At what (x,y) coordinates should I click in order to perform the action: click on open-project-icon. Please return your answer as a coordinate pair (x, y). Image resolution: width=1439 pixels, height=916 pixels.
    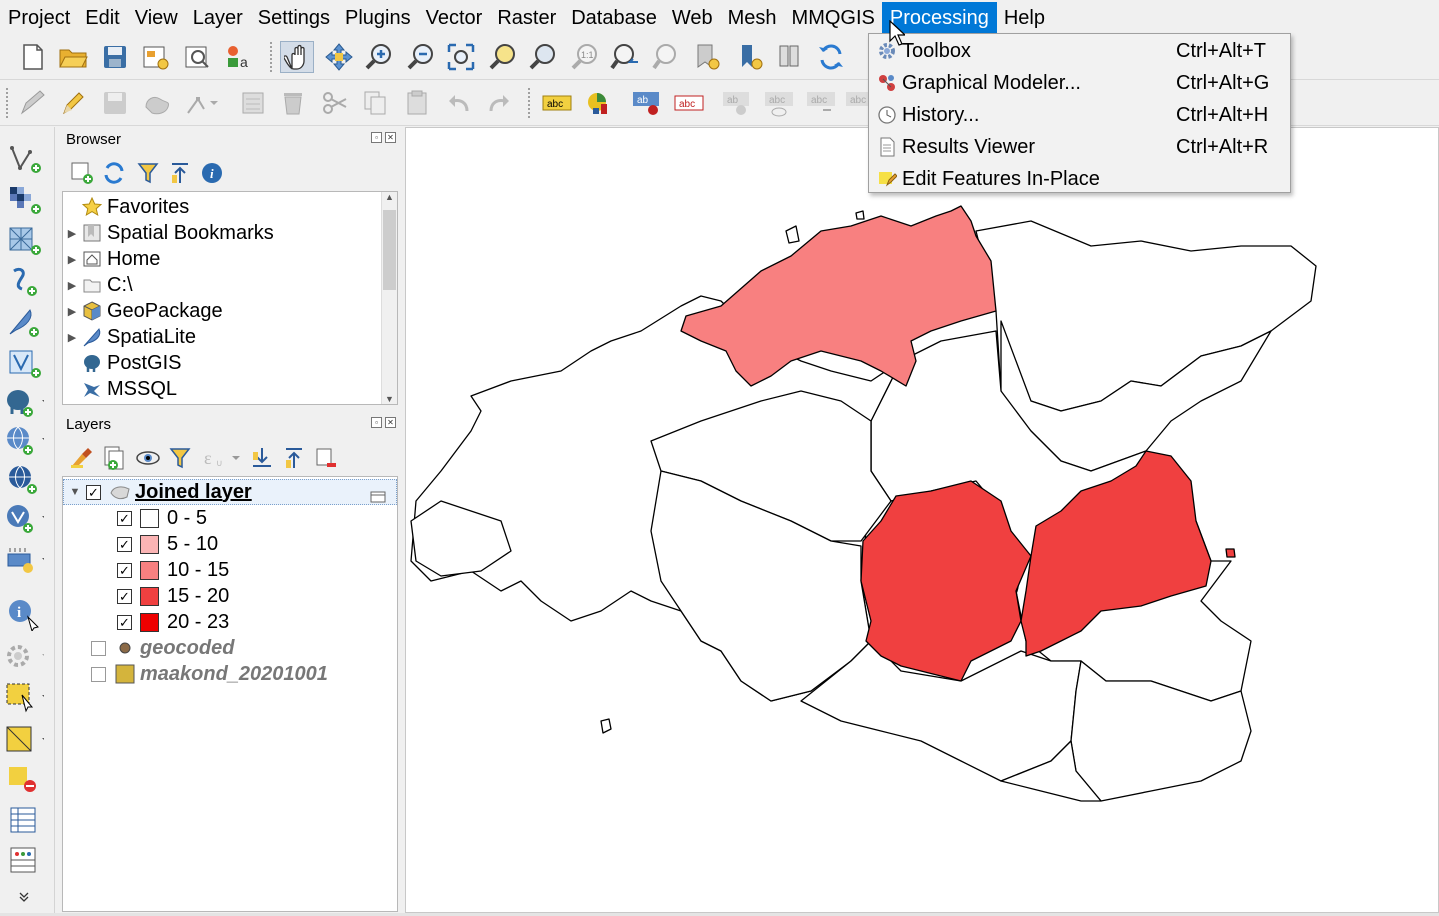
    Looking at the image, I should click on (73, 57).